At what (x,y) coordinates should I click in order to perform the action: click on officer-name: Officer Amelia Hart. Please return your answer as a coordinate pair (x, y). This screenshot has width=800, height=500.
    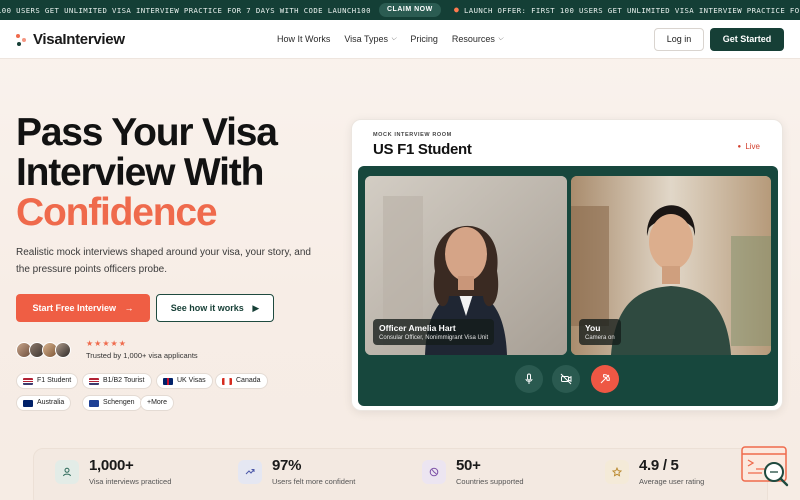
    Looking at the image, I should click on (417, 328).